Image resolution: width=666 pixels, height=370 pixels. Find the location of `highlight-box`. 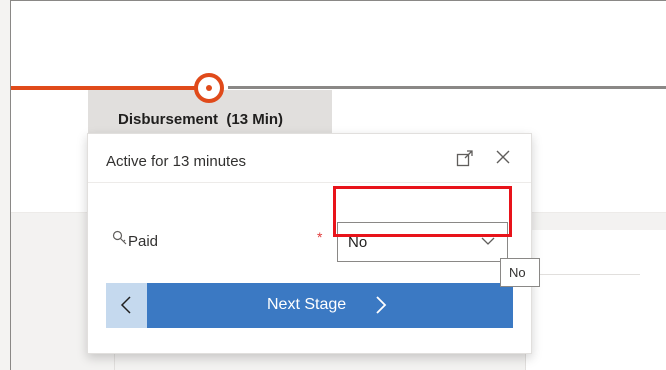

highlight-box is located at coordinates (422, 211).